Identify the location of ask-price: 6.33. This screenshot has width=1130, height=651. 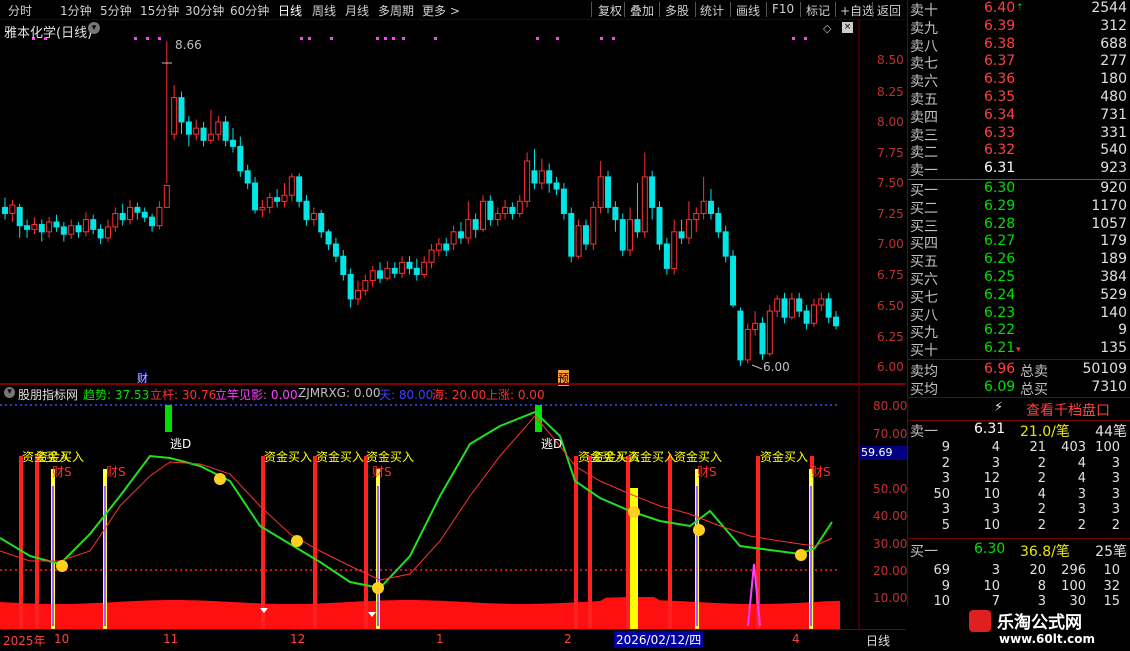
(1000, 132).